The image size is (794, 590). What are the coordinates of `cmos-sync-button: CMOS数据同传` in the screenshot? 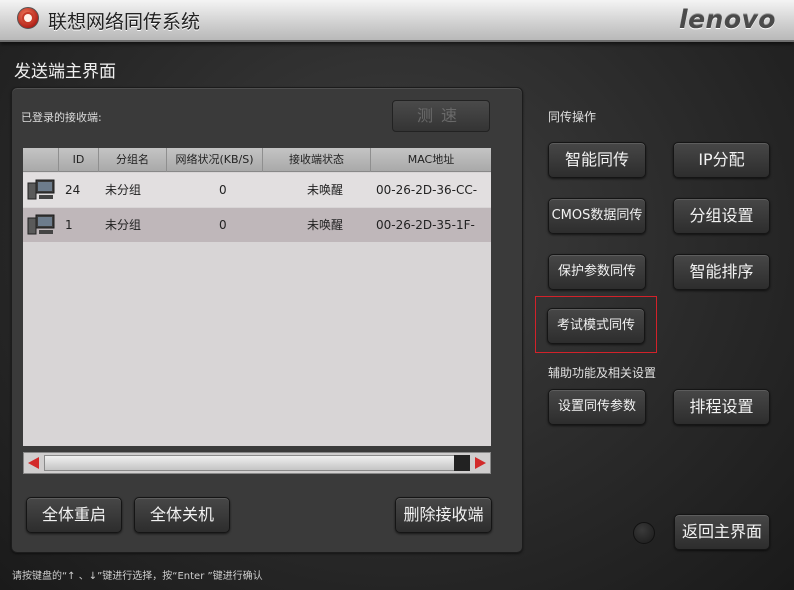 It's located at (597, 216).